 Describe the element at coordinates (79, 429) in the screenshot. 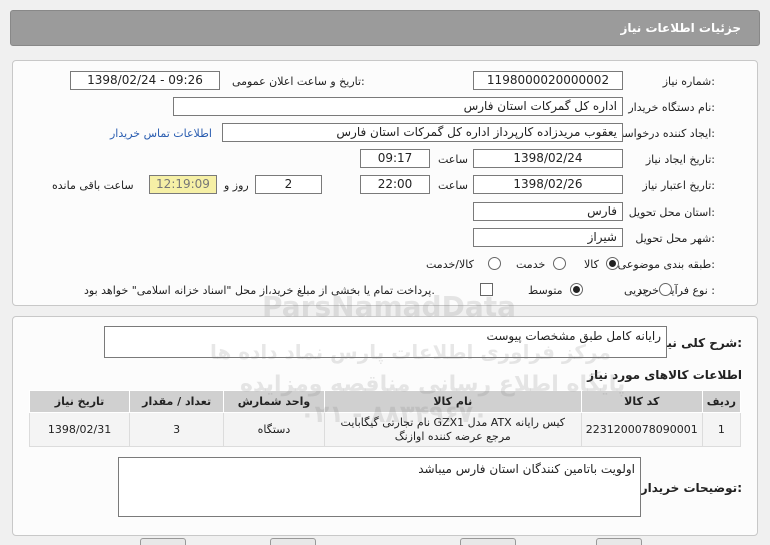

I see `cell-need-date: 1398/02/31` at that location.